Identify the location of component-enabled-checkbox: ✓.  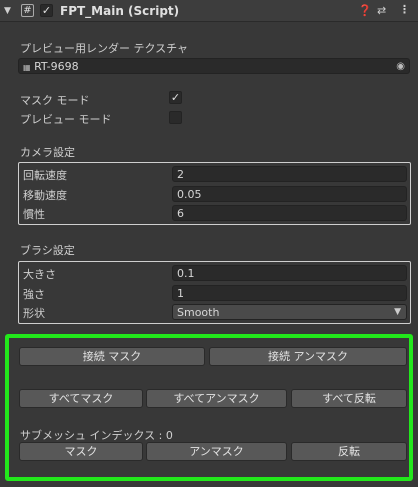
(46, 10).